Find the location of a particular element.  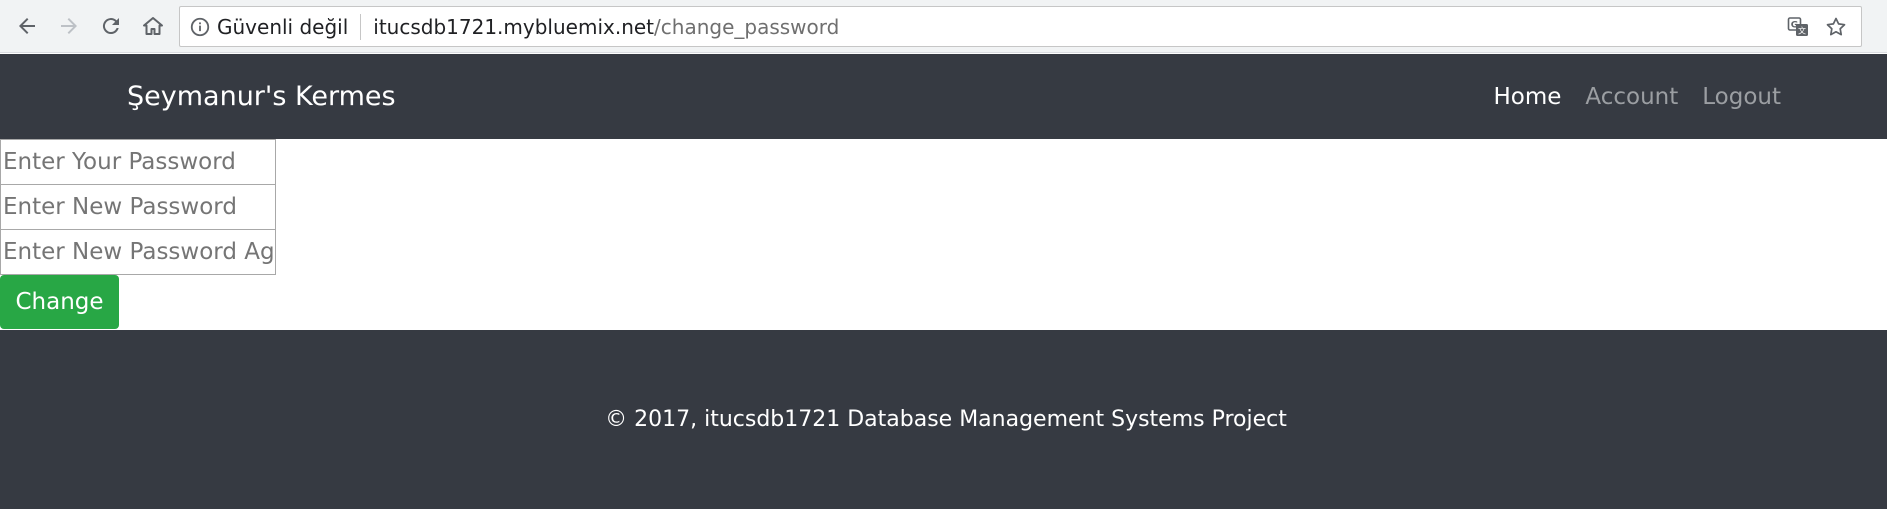

reload-icon is located at coordinates (110, 26).